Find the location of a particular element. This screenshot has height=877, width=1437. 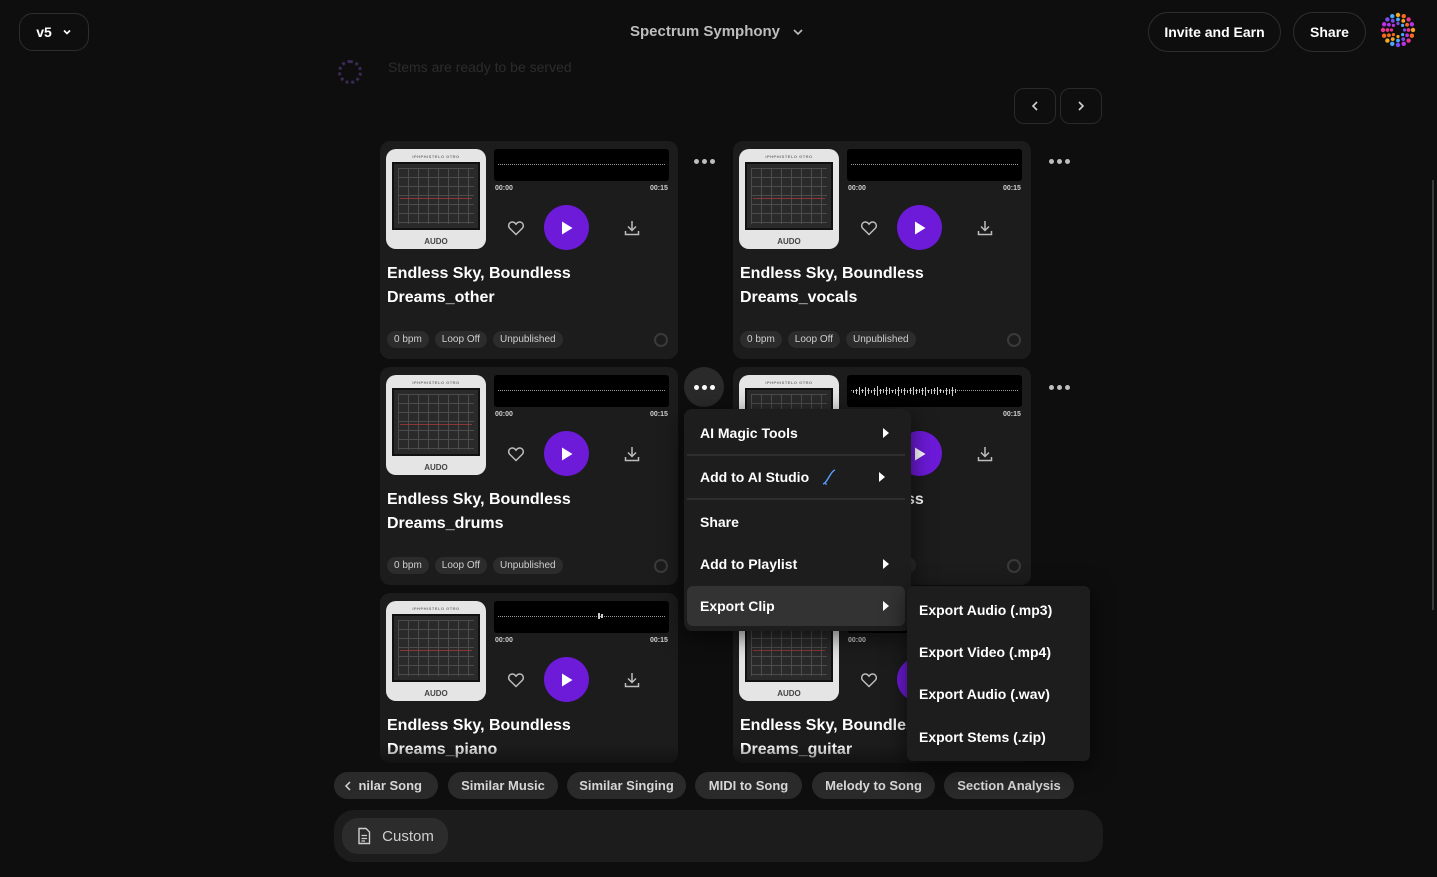

waveform-line is located at coordinates (581, 616).